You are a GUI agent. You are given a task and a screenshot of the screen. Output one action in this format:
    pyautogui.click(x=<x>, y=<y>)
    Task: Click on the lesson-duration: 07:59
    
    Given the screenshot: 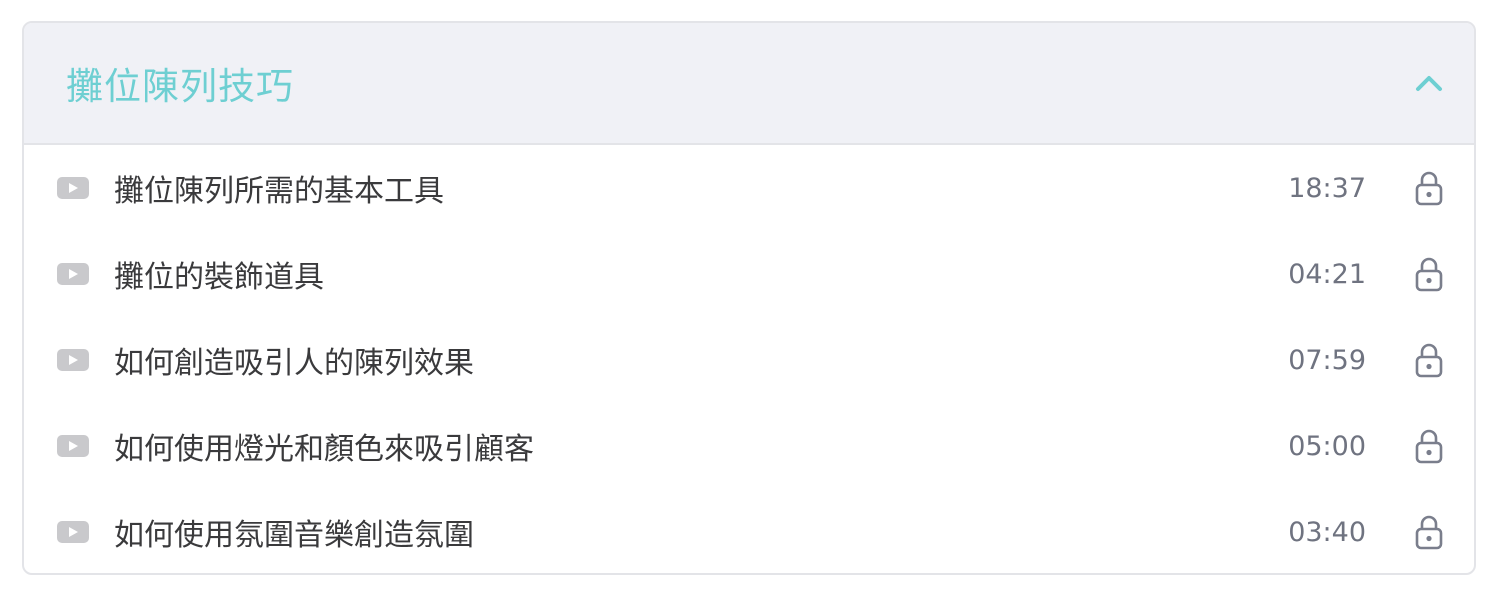 What is the action you would take?
    pyautogui.click(x=1327, y=360)
    